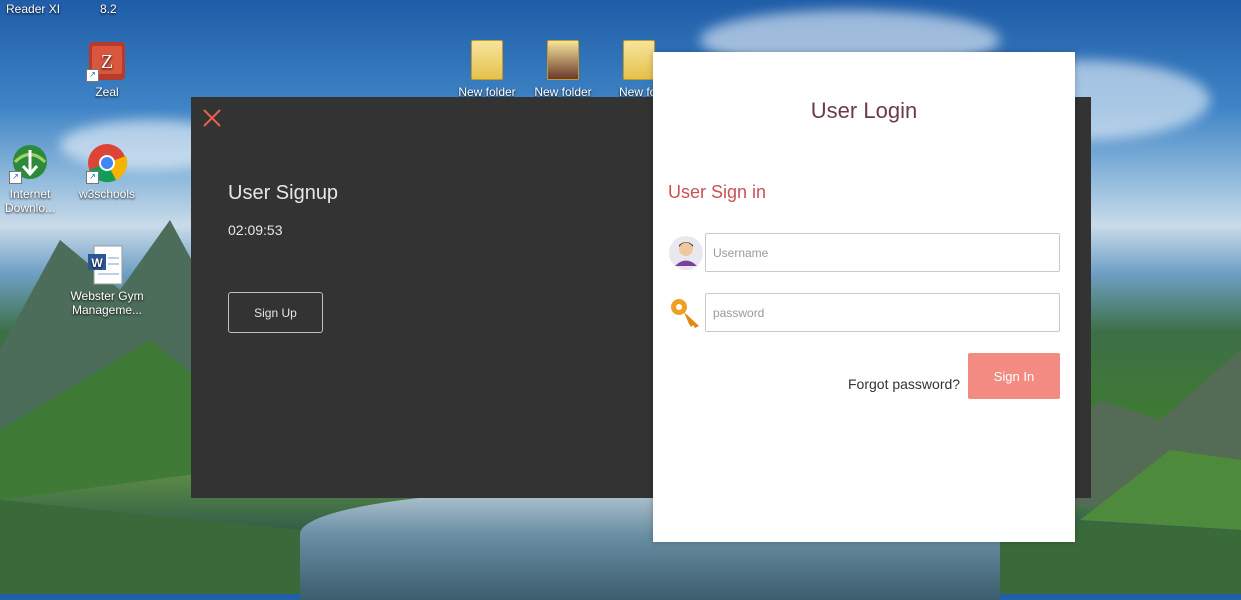  What do you see at coordinates (97, 263) in the screenshot?
I see `svg-text: W` at bounding box center [97, 263].